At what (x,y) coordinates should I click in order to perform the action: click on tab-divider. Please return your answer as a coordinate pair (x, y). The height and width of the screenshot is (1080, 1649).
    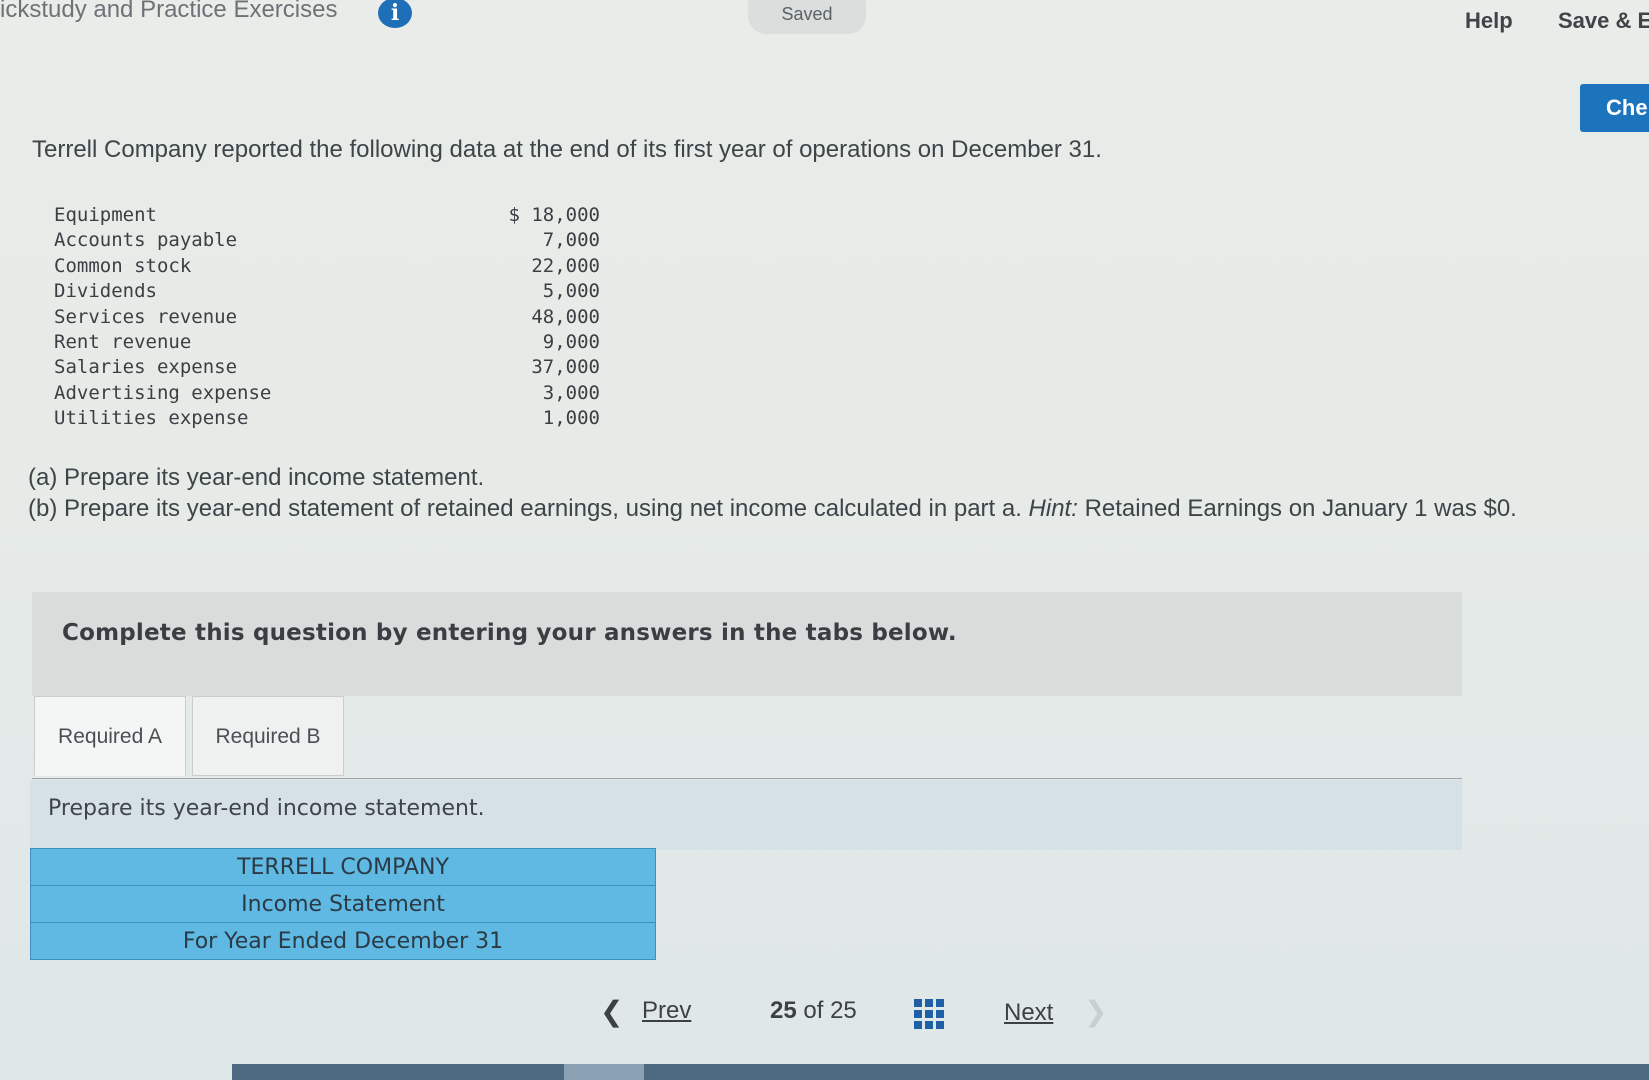
    Looking at the image, I should click on (747, 778).